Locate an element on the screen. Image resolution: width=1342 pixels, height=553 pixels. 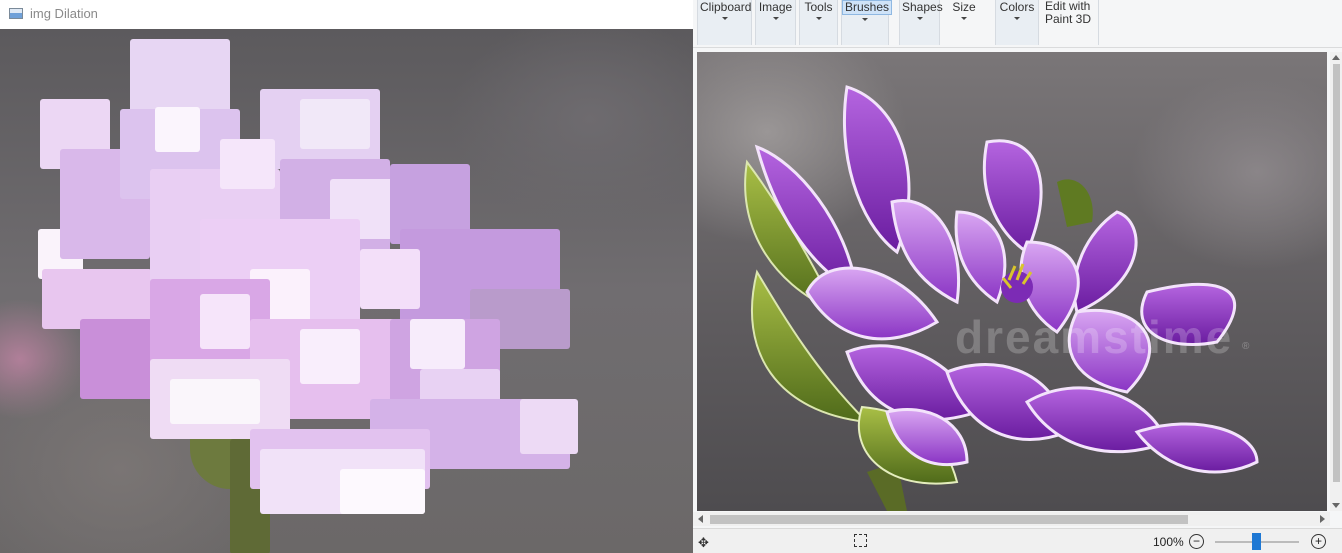
vertical-scrollbar is located at coordinates (1336, 281).